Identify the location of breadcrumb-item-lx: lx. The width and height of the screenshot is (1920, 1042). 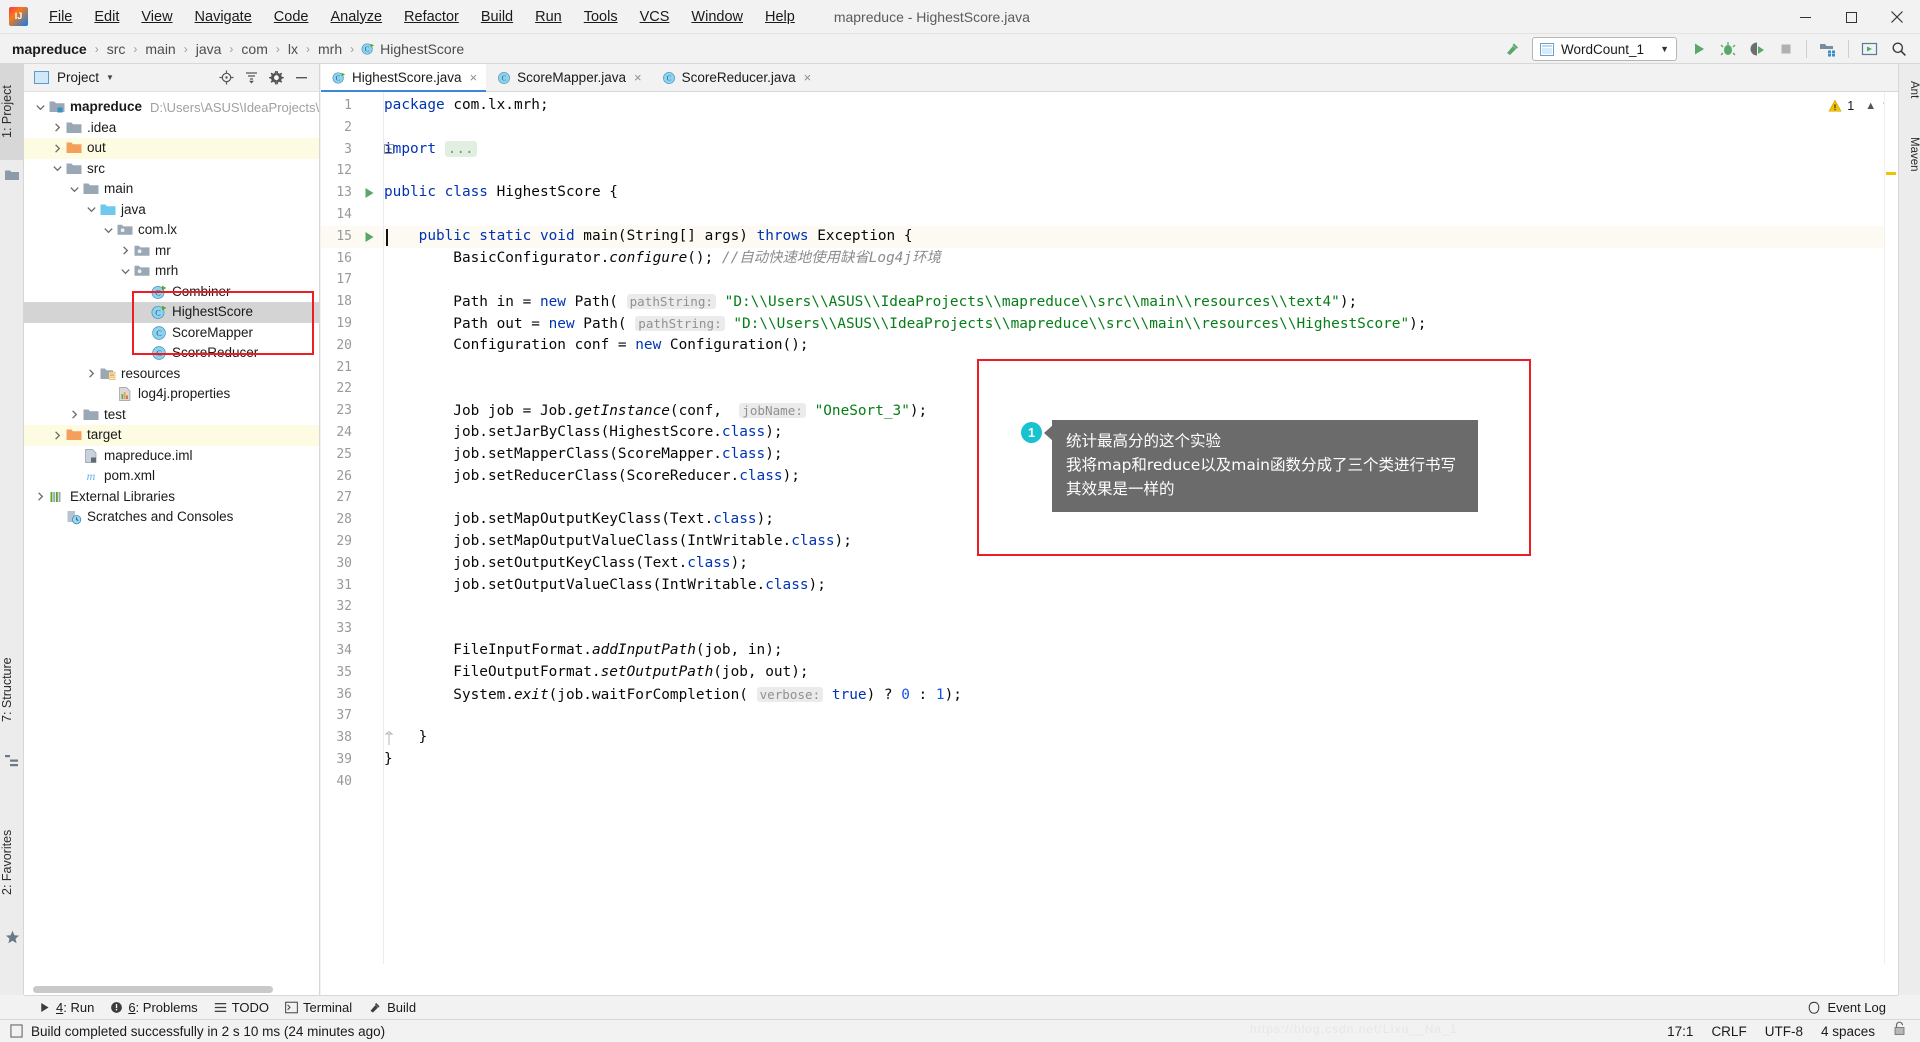
(293, 49).